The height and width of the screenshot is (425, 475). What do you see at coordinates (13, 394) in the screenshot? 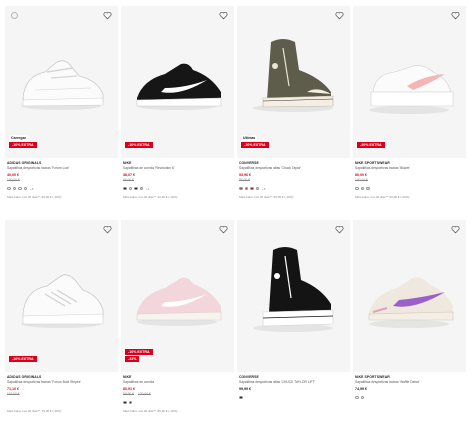
I see `old-price: 110,00 €` at bounding box center [13, 394].